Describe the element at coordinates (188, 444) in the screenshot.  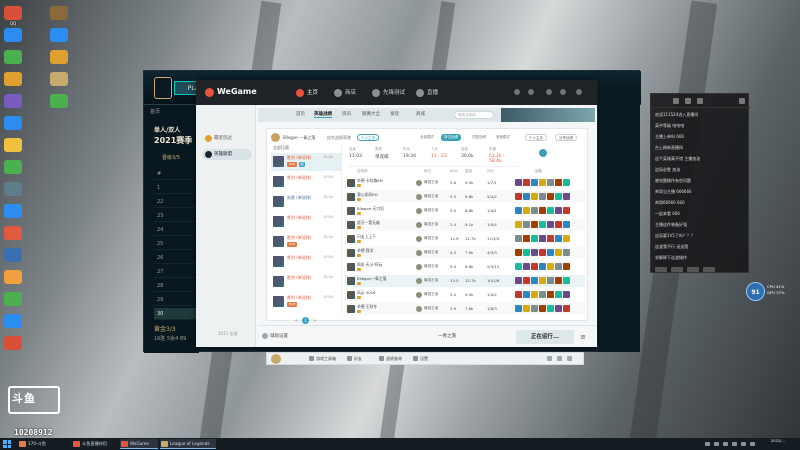
I see `taskbar-app: League of Legends` at that location.